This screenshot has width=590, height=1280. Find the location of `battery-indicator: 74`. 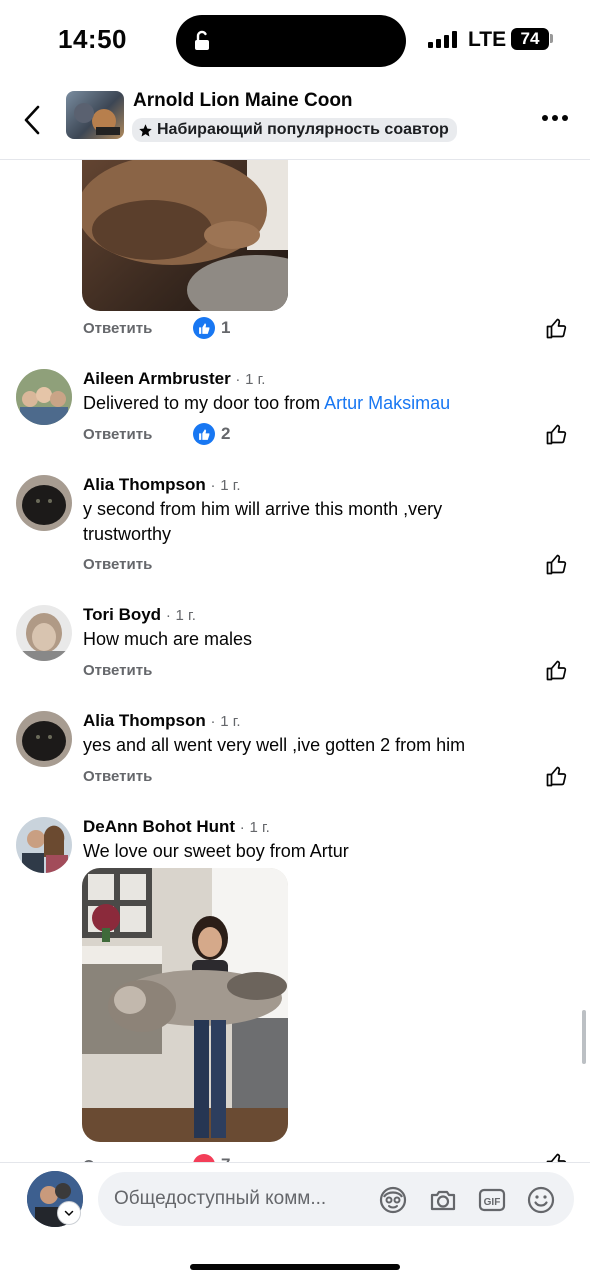

battery-indicator: 74 is located at coordinates (530, 39).